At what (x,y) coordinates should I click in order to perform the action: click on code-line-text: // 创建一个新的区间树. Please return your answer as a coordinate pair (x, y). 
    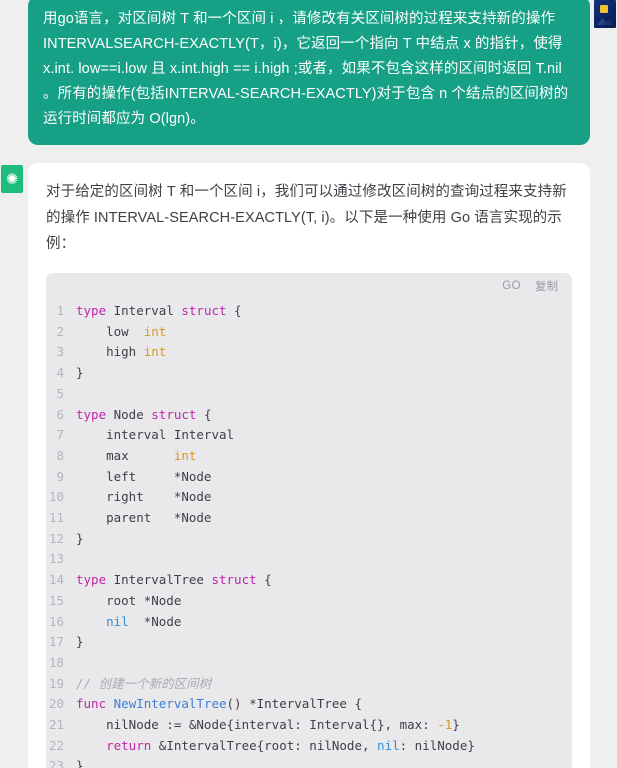
    Looking at the image, I should click on (144, 683).